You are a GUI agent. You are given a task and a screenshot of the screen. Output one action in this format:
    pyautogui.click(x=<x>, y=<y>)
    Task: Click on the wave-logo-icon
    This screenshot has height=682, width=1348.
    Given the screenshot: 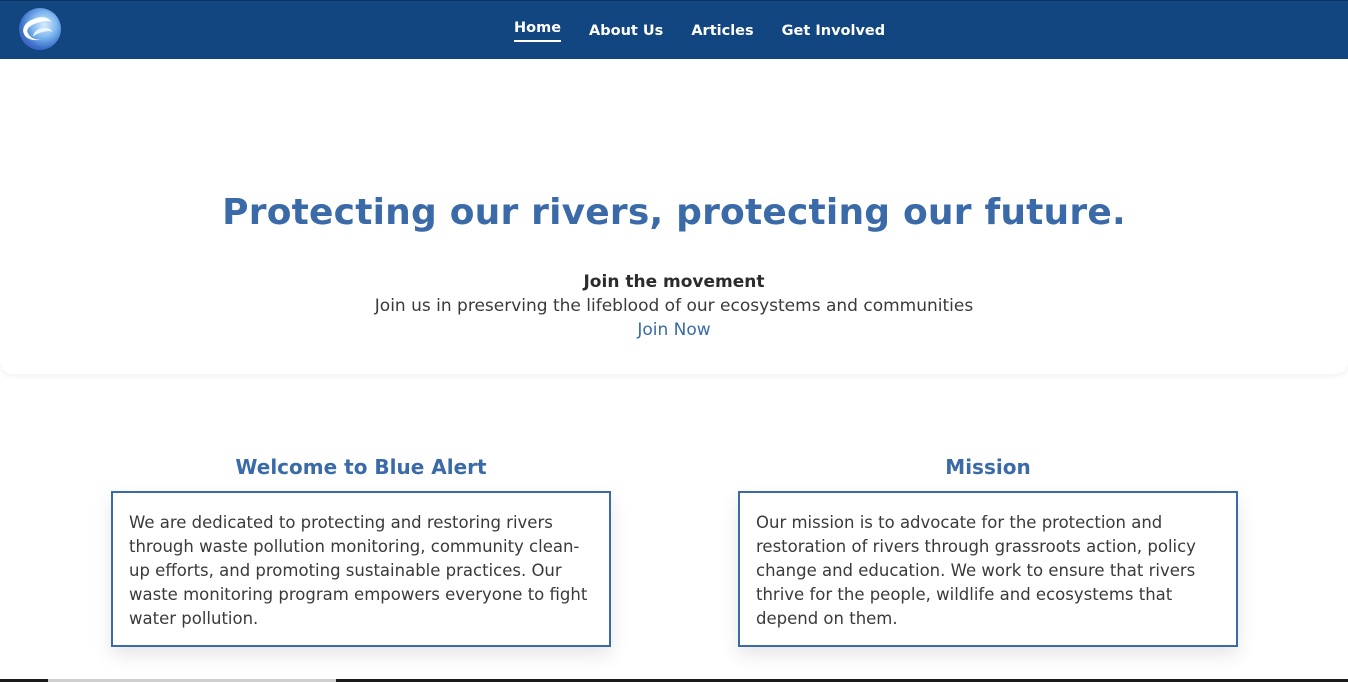 What is the action you would take?
    pyautogui.click(x=40, y=29)
    